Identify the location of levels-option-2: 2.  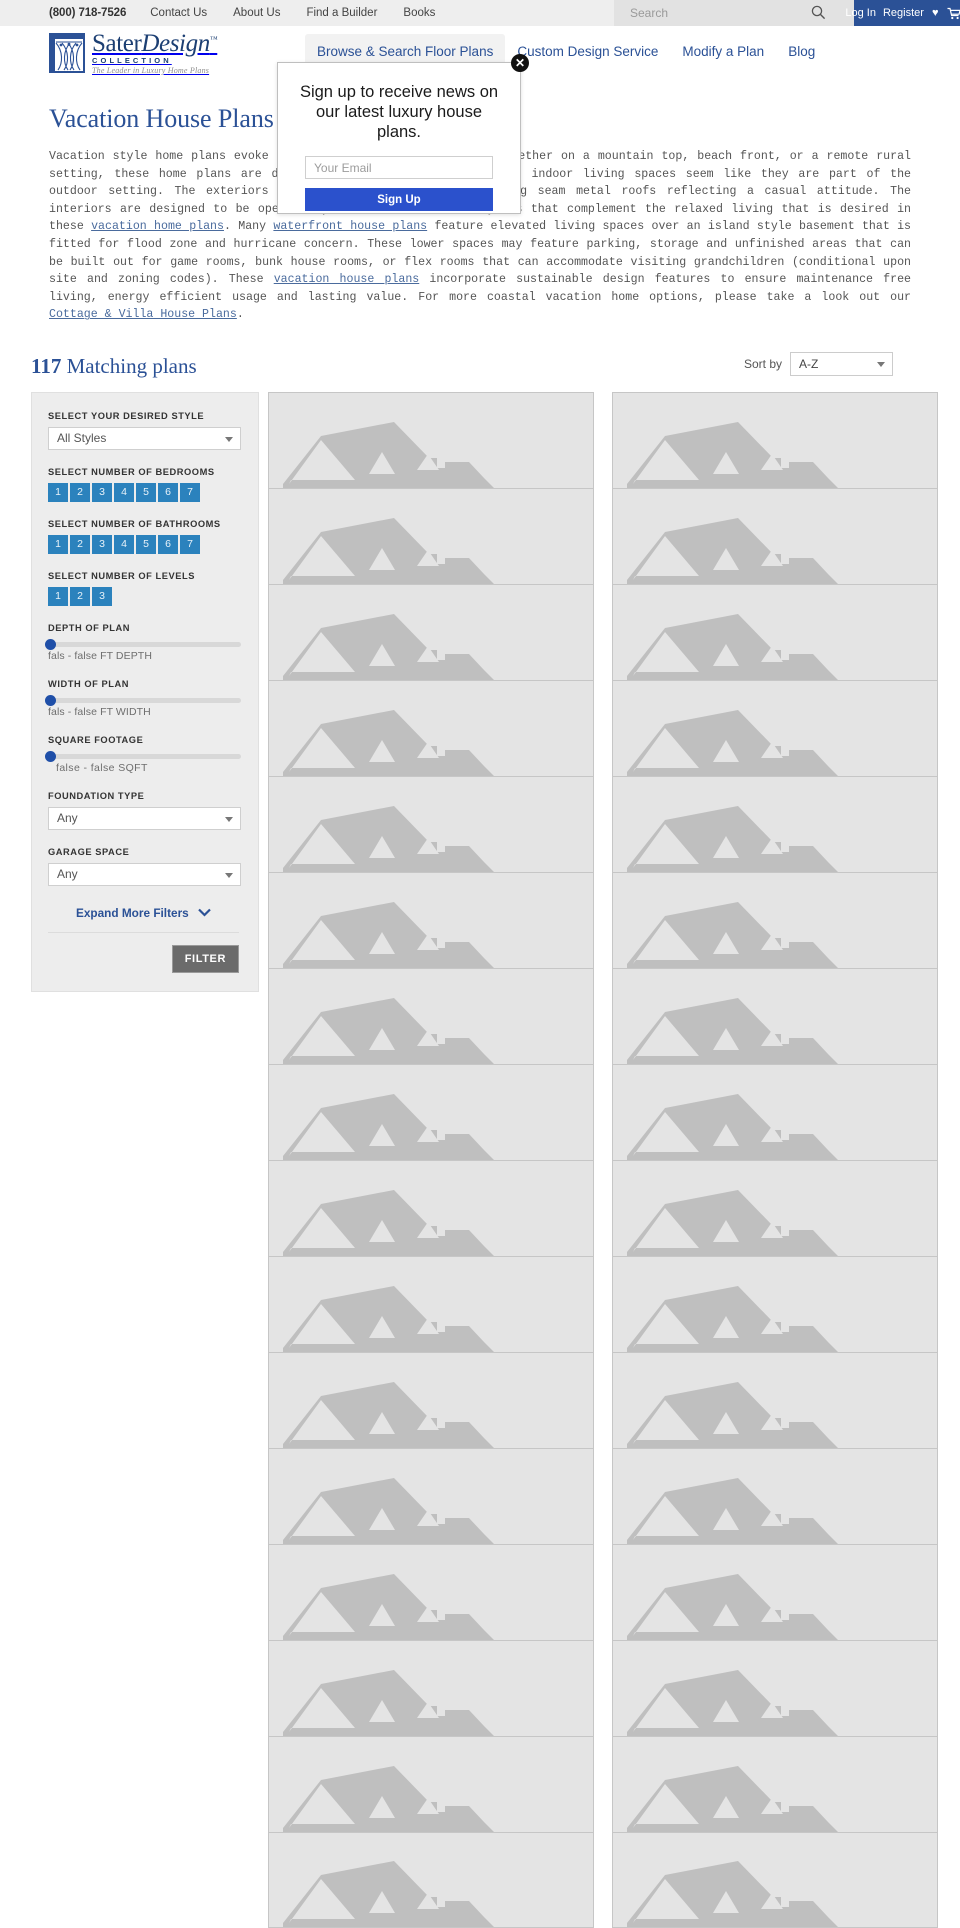
(80, 596).